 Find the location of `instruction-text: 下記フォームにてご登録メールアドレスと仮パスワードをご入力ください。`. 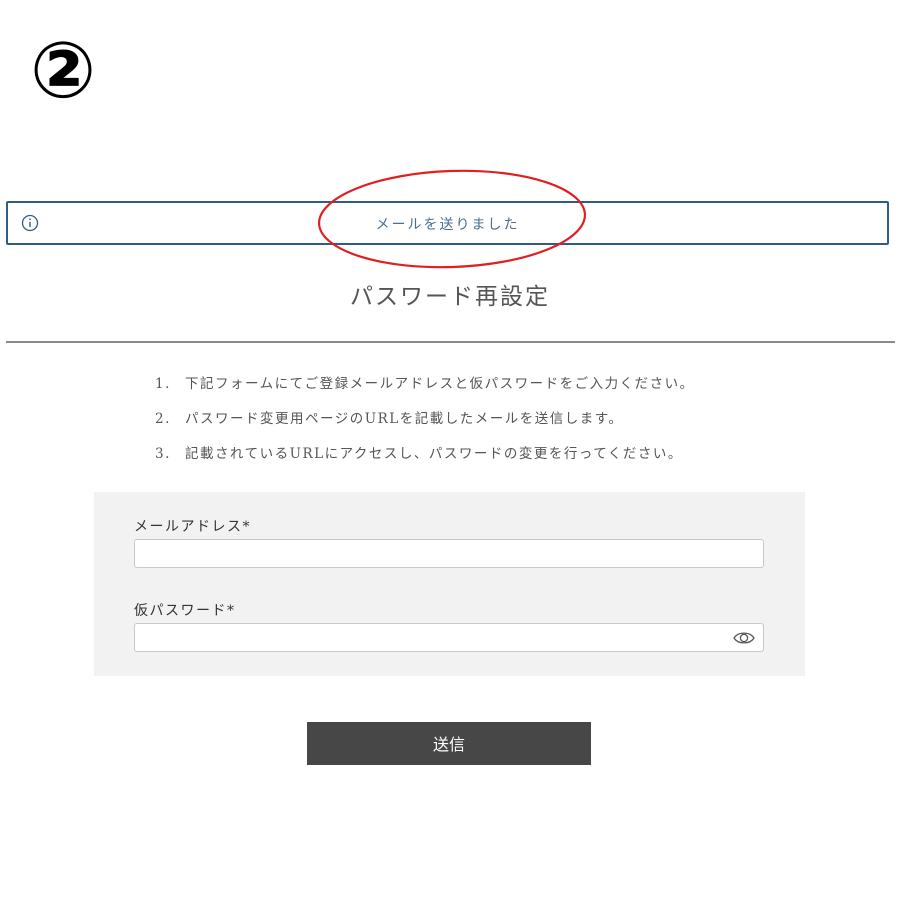

instruction-text: 下記フォームにてご登録メールアドレスと仮パスワードをご入力ください。 is located at coordinates (440, 384).